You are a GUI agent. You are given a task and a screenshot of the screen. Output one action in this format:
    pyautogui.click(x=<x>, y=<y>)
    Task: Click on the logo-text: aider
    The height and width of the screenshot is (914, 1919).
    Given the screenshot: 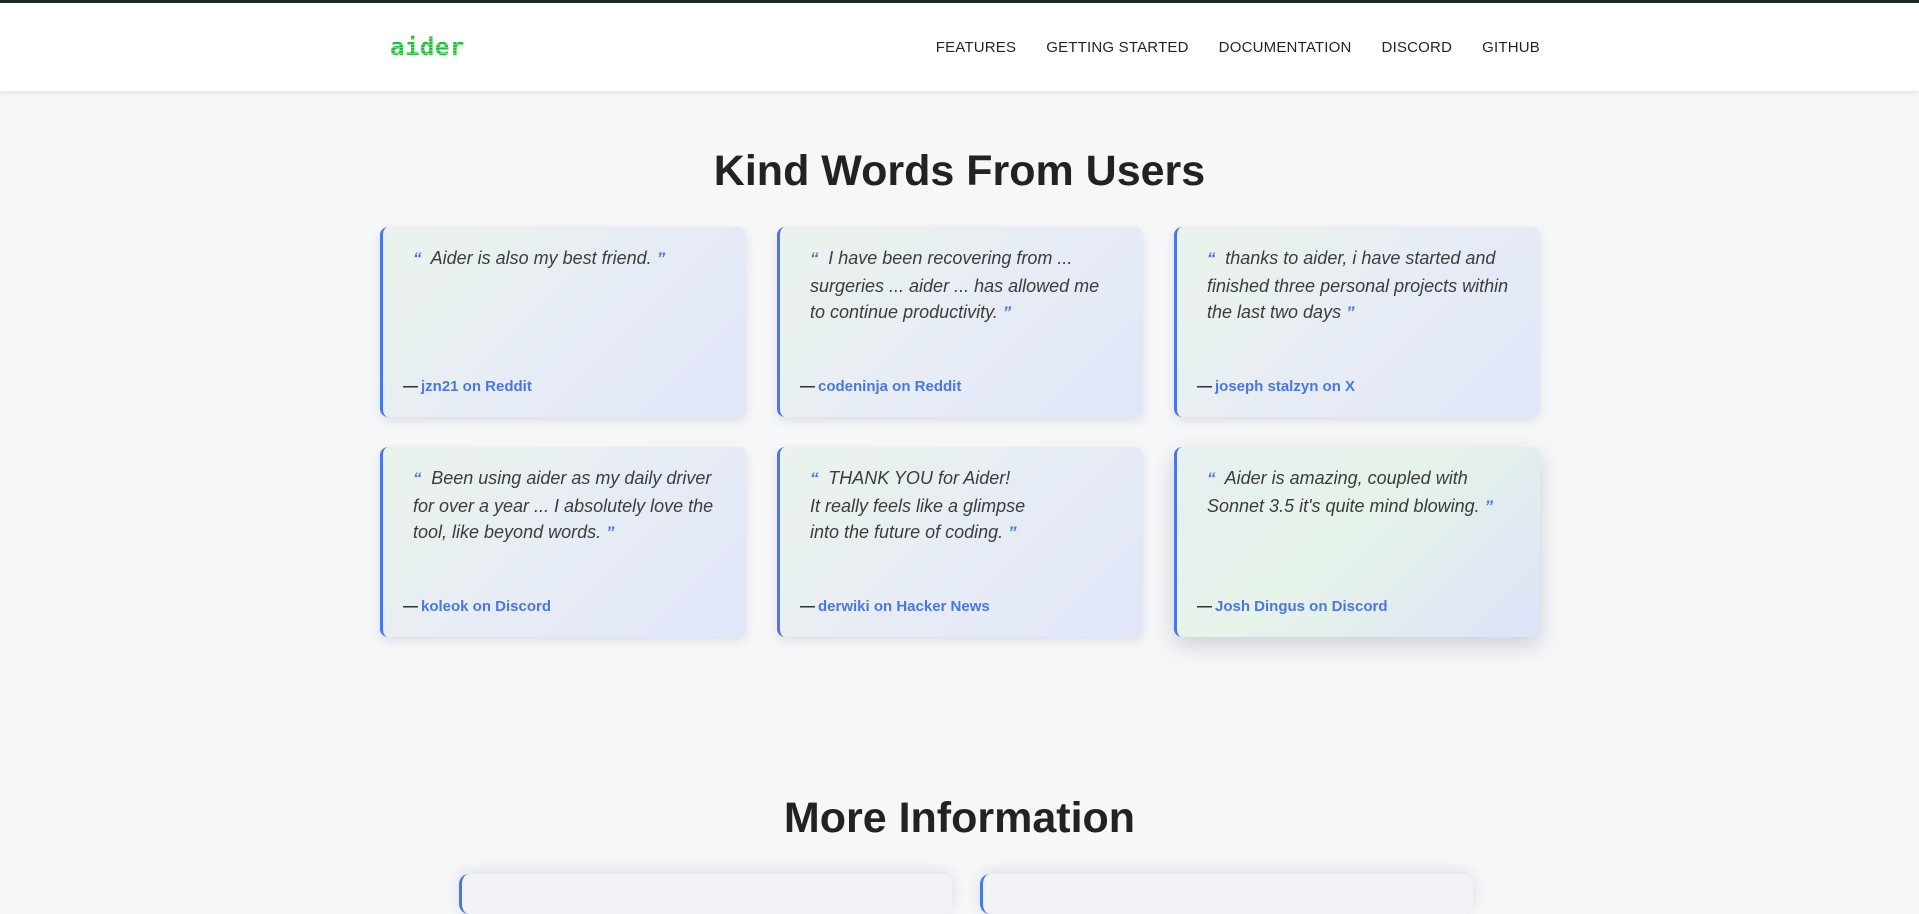 What is the action you would take?
    pyautogui.click(x=427, y=47)
    